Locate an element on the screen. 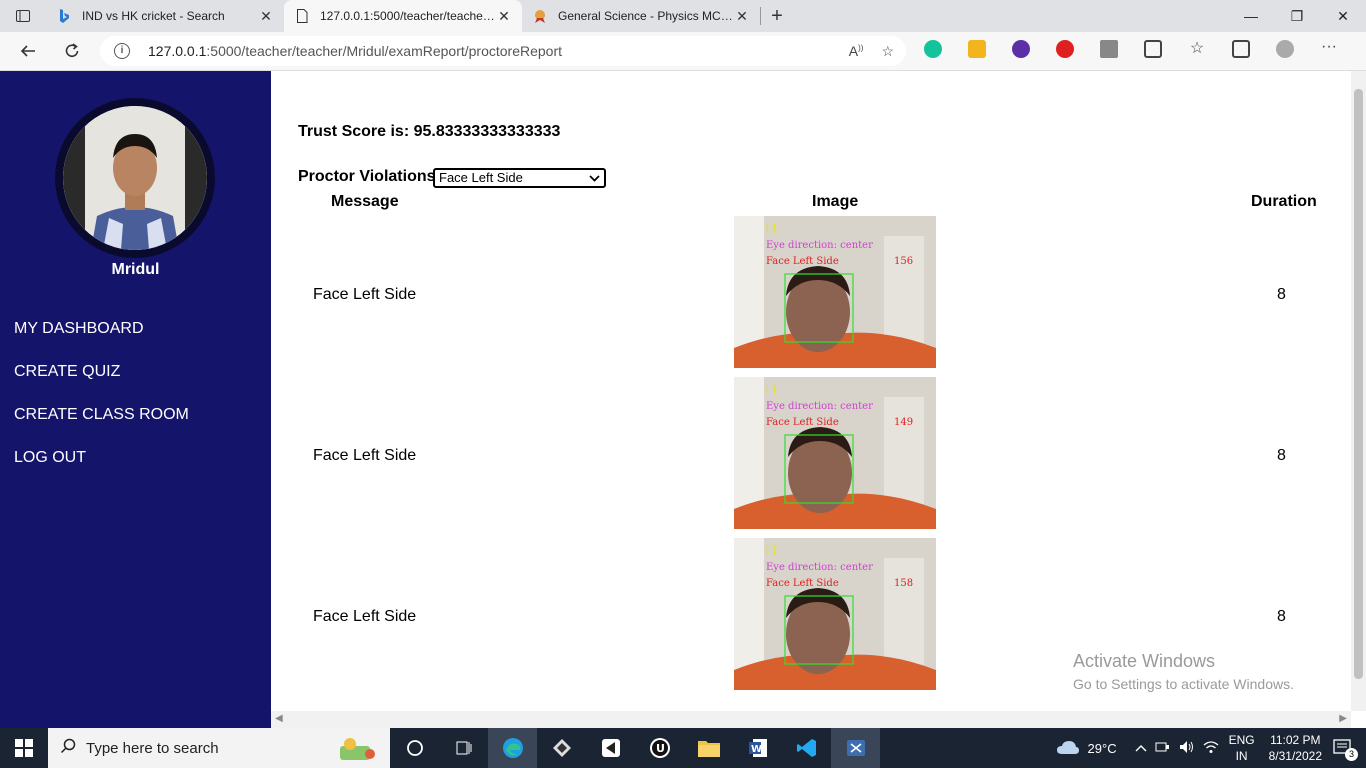 The width and height of the screenshot is (1366, 768). avatar-photo is located at coordinates (135, 178).